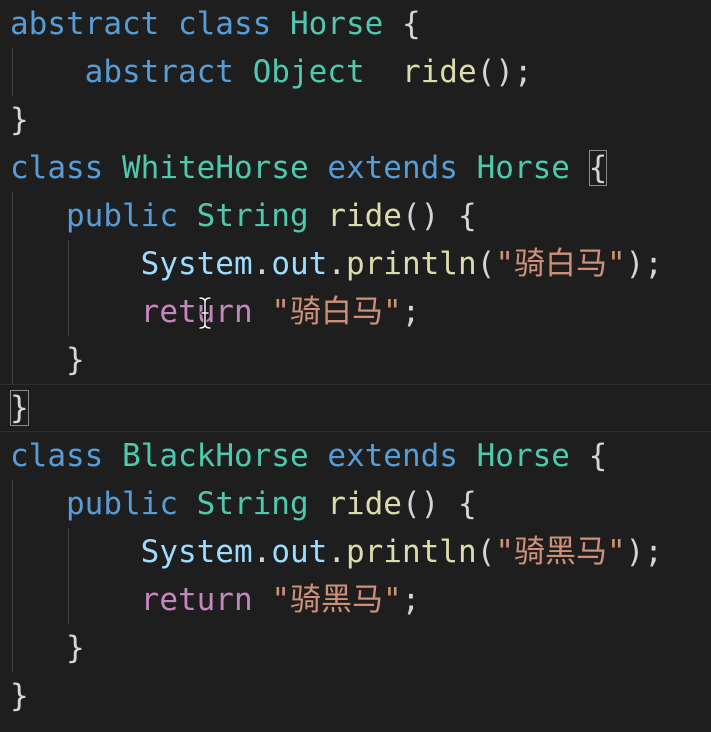 This screenshot has height=732, width=711. What do you see at coordinates (504, 72) in the screenshot?
I see `code-token: ();` at bounding box center [504, 72].